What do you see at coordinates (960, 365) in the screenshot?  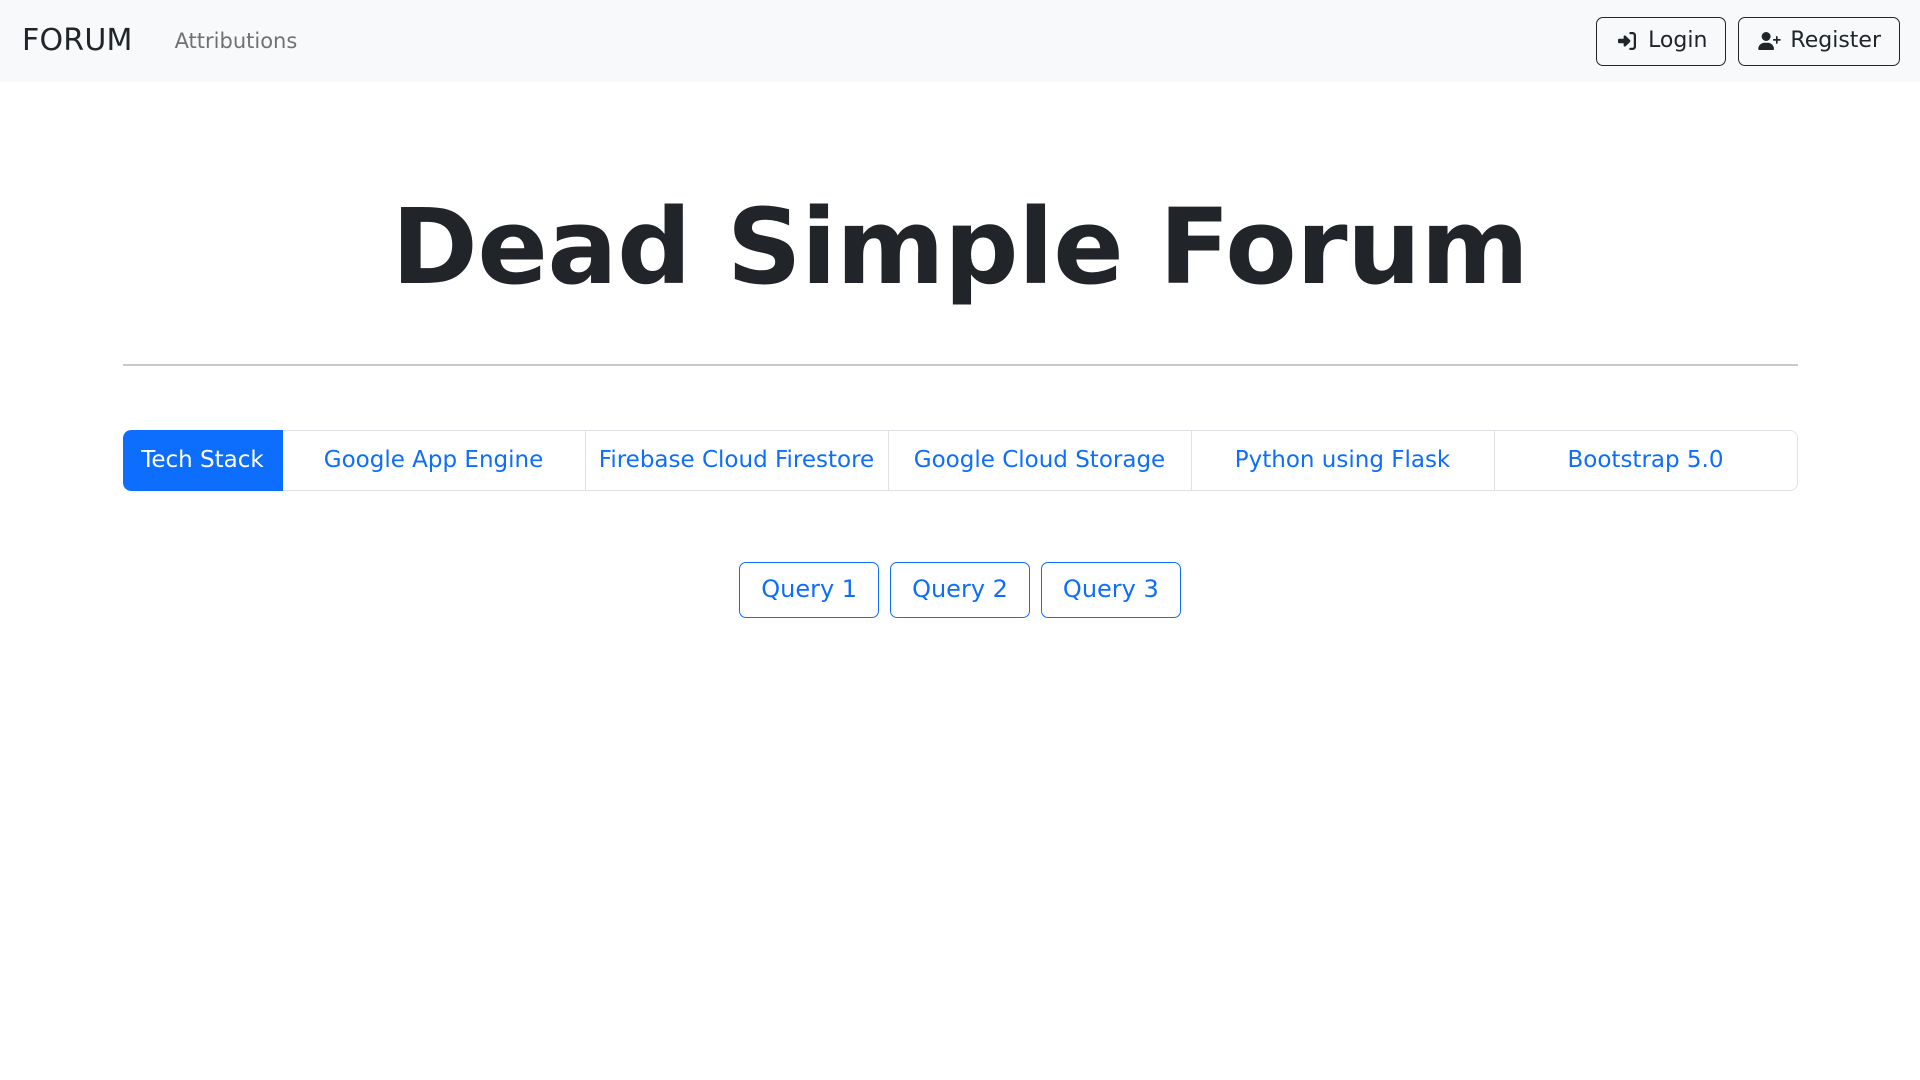 I see `title-divider` at bounding box center [960, 365].